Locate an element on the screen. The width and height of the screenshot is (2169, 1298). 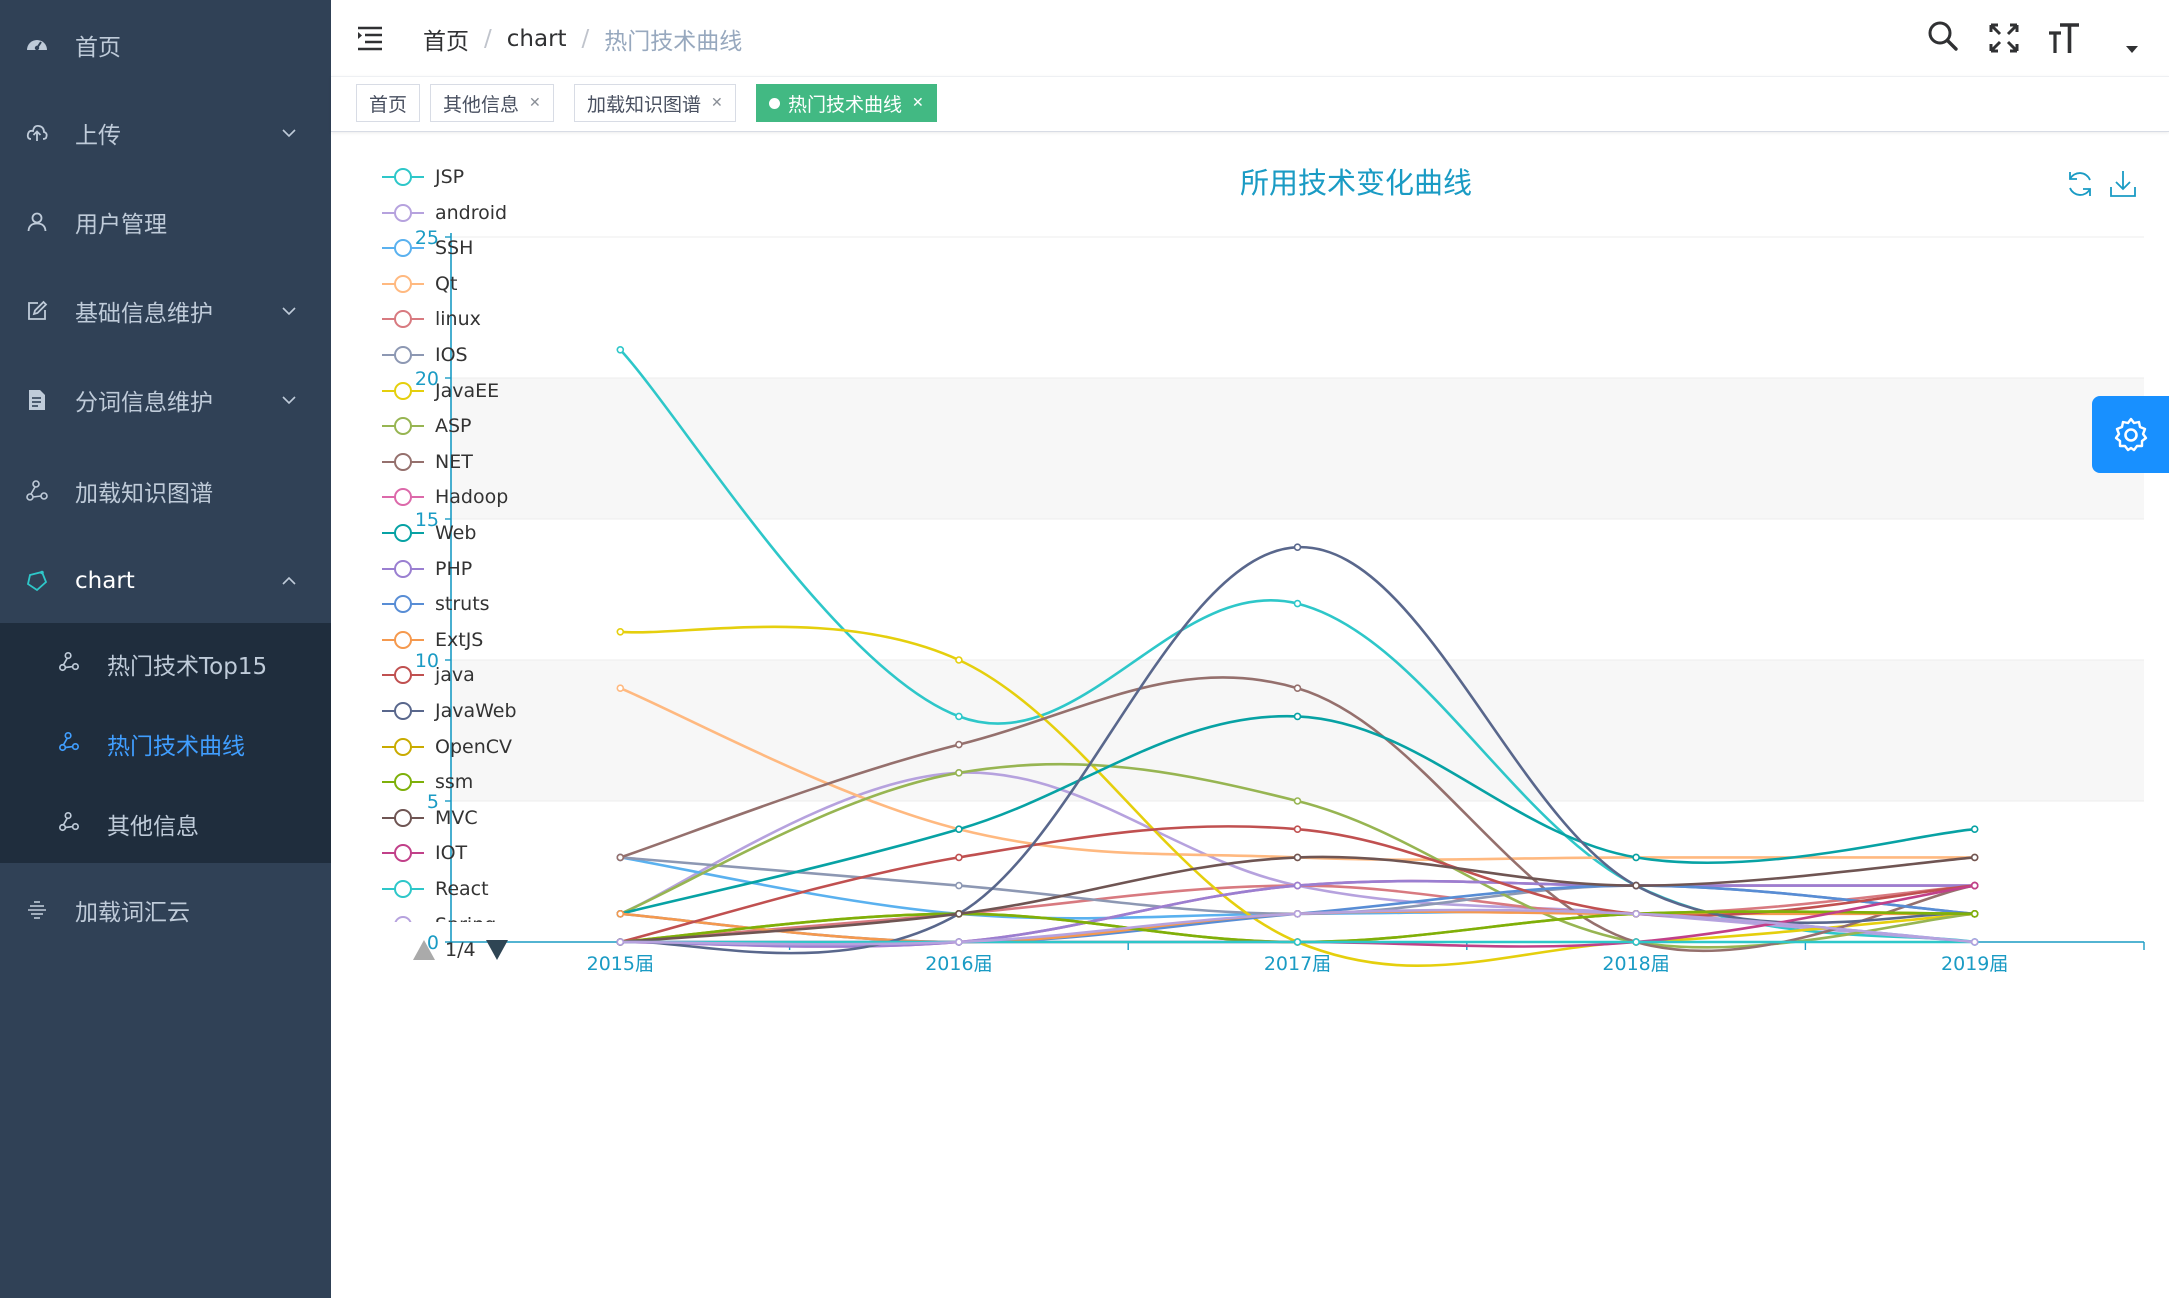
caret-down-icon is located at coordinates (2132, 49).